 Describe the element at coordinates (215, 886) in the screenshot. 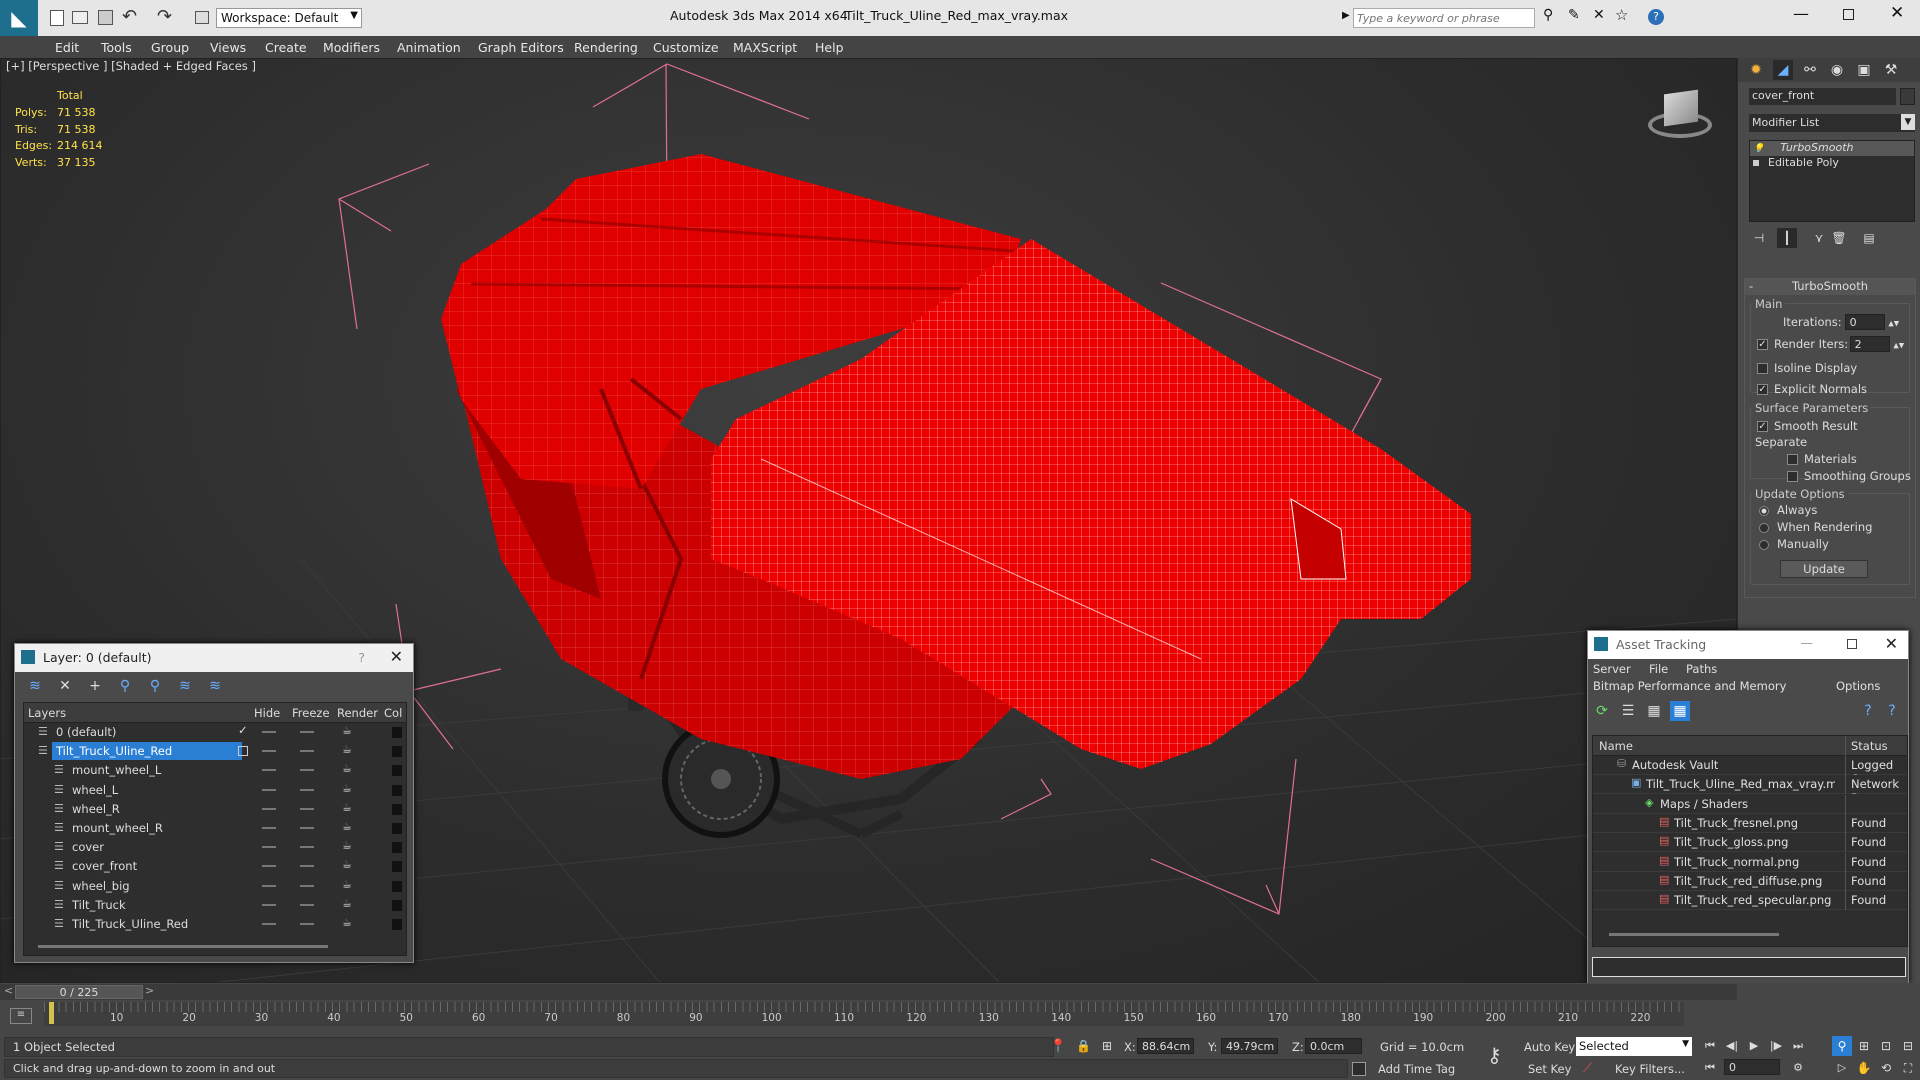

I see `layer-row: ☰ wheel_big ☕` at that location.